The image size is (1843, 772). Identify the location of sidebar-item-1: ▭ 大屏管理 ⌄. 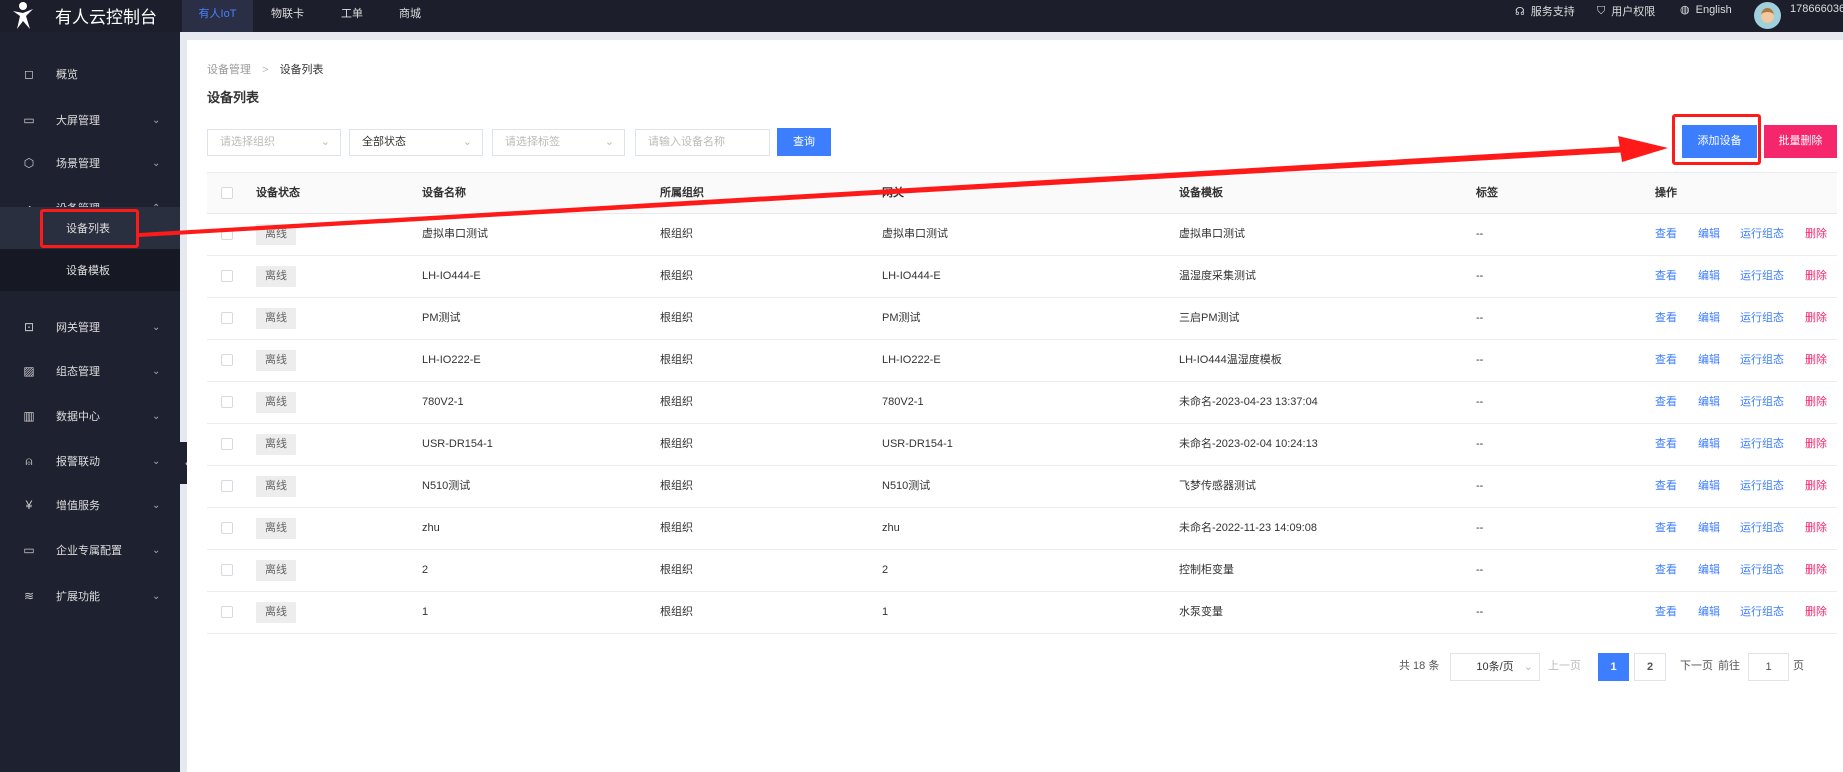
(90, 120).